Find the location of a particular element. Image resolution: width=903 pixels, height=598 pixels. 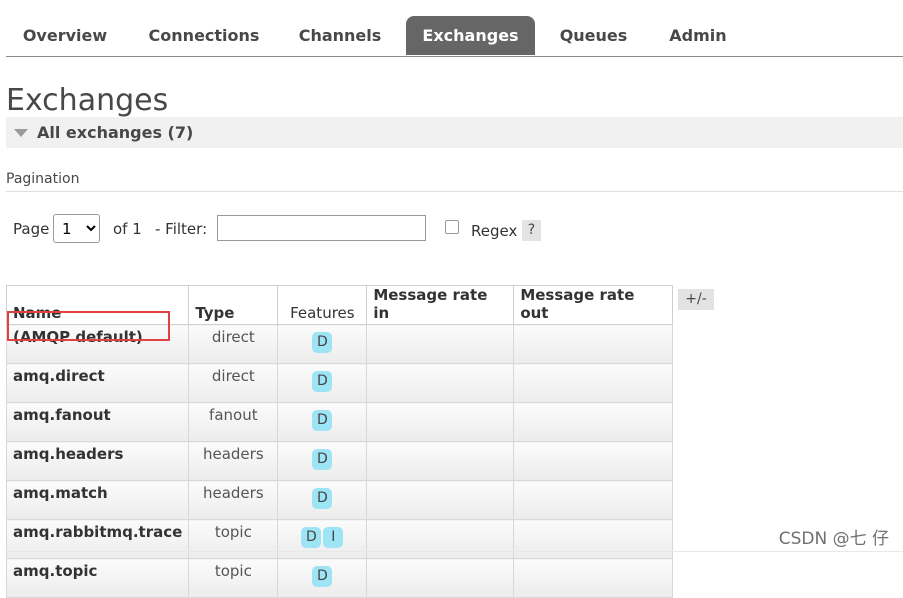

table-row: amq.match headers D is located at coordinates (339, 500).